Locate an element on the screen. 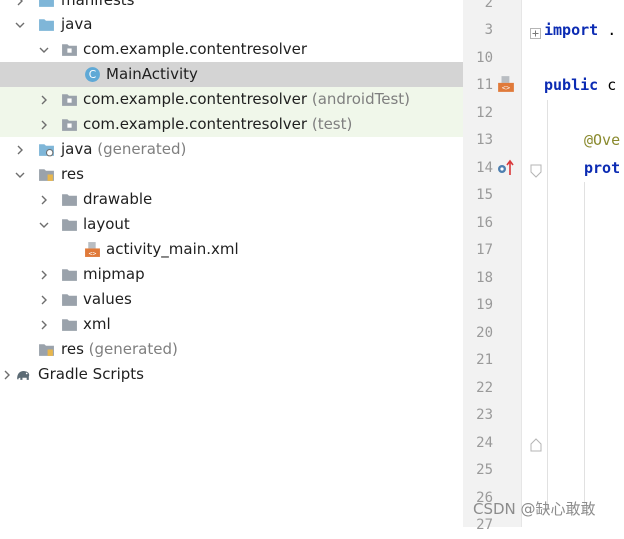 The width and height of the screenshot is (624, 539). line-number: 21 is located at coordinates (484, 360).